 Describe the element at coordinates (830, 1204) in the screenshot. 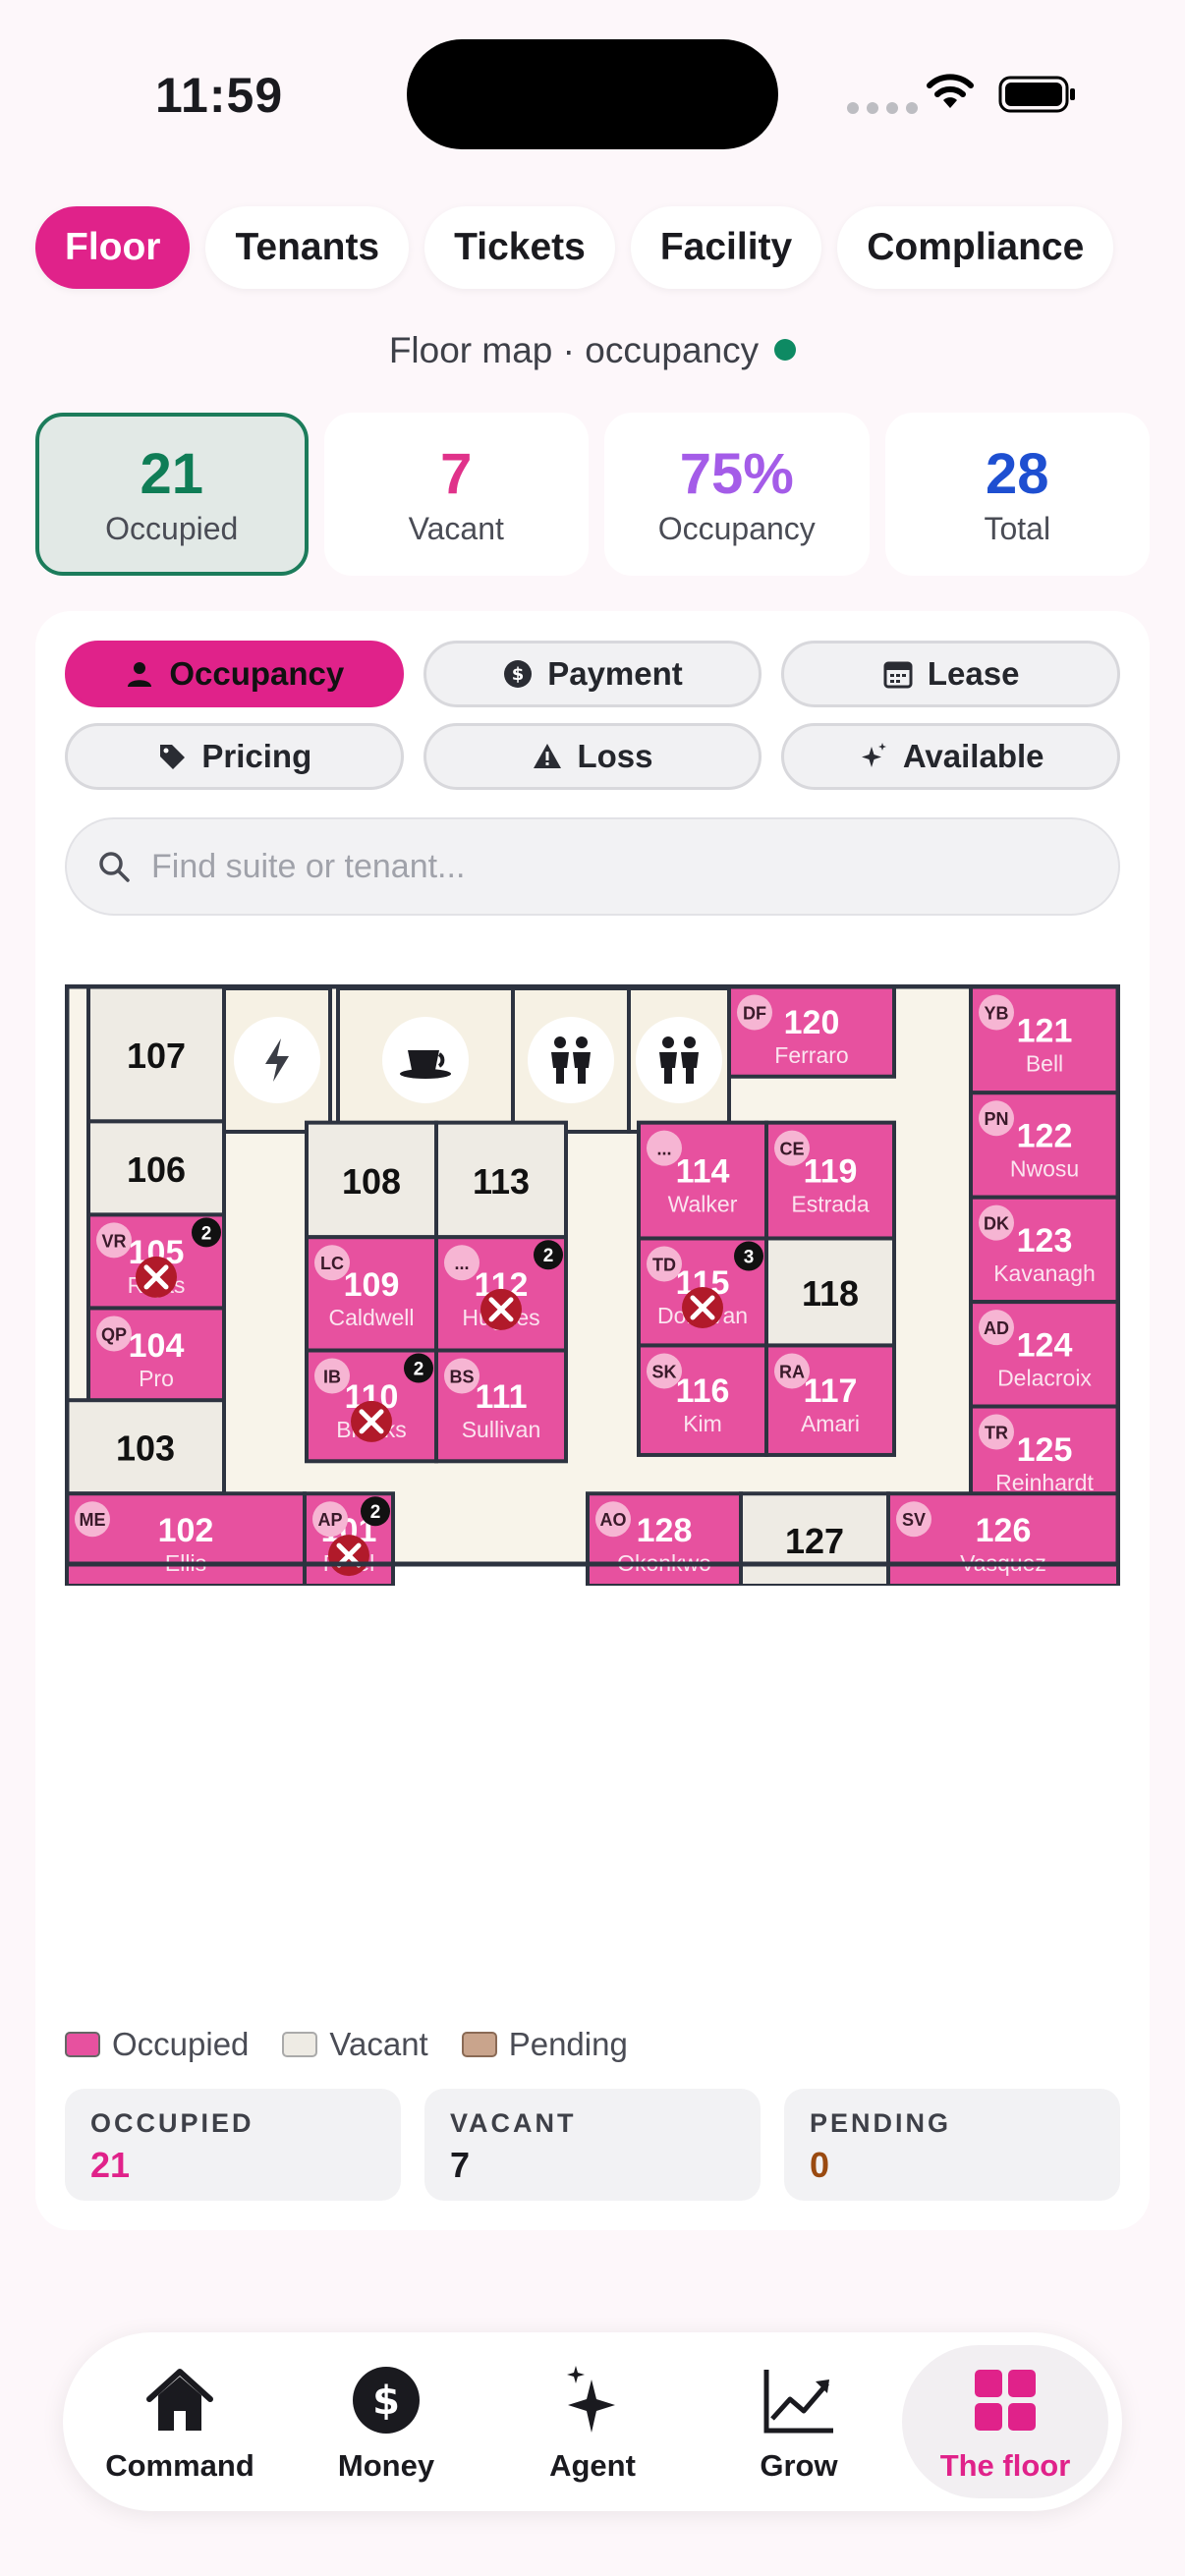

I see `suite-tenant: Estrada` at that location.